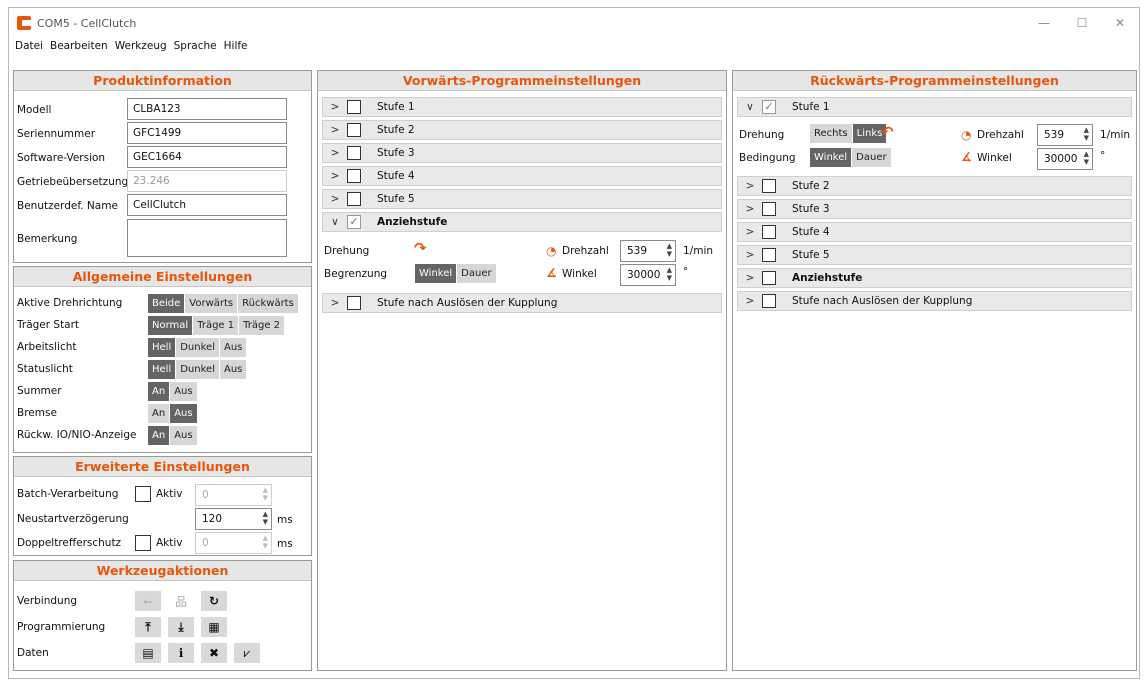 Image resolution: width=1146 pixels, height=685 pixels. Describe the element at coordinates (1065, 135) in the screenshot. I see `backward-speed-spinner: 539 ▲ ▼` at that location.